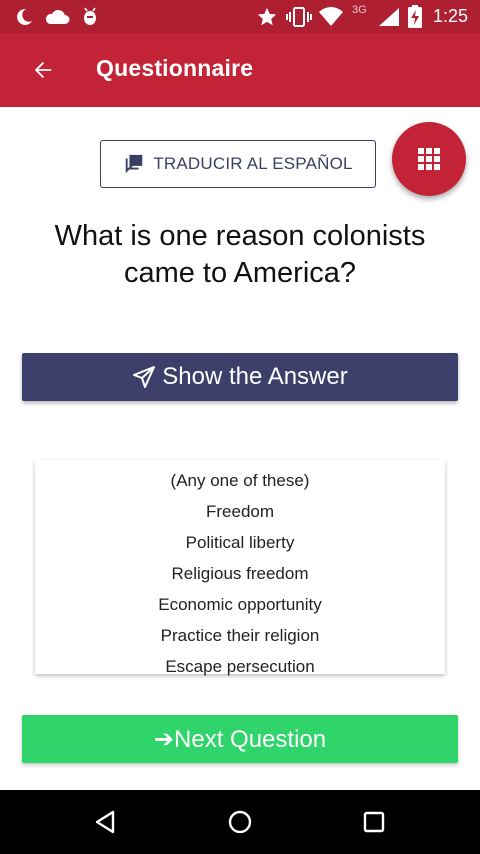 The width and height of the screenshot is (480, 854). I want to click on answer-line: Political liberty, so click(240, 542).